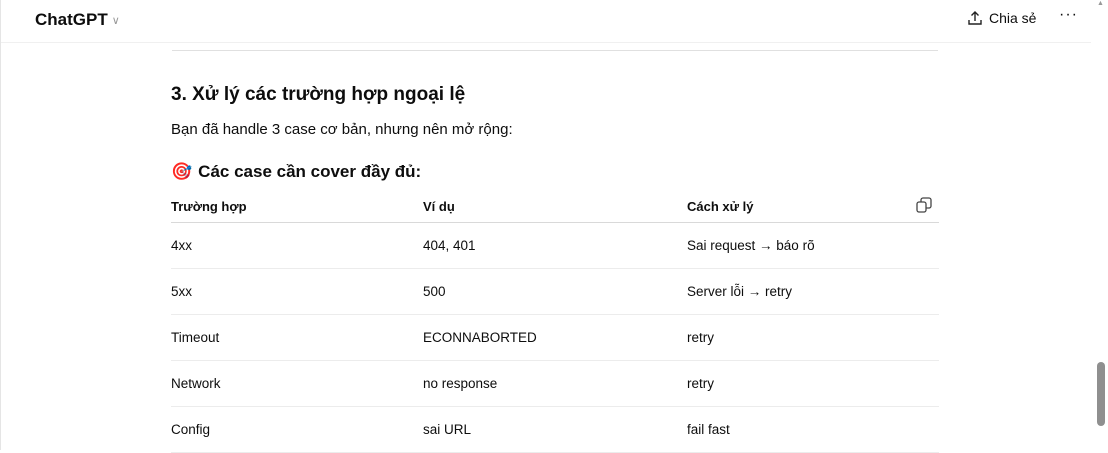 This screenshot has height=453, width=1108. I want to click on subheading-text: Các case cần cover đầy đủ:, so click(310, 171).